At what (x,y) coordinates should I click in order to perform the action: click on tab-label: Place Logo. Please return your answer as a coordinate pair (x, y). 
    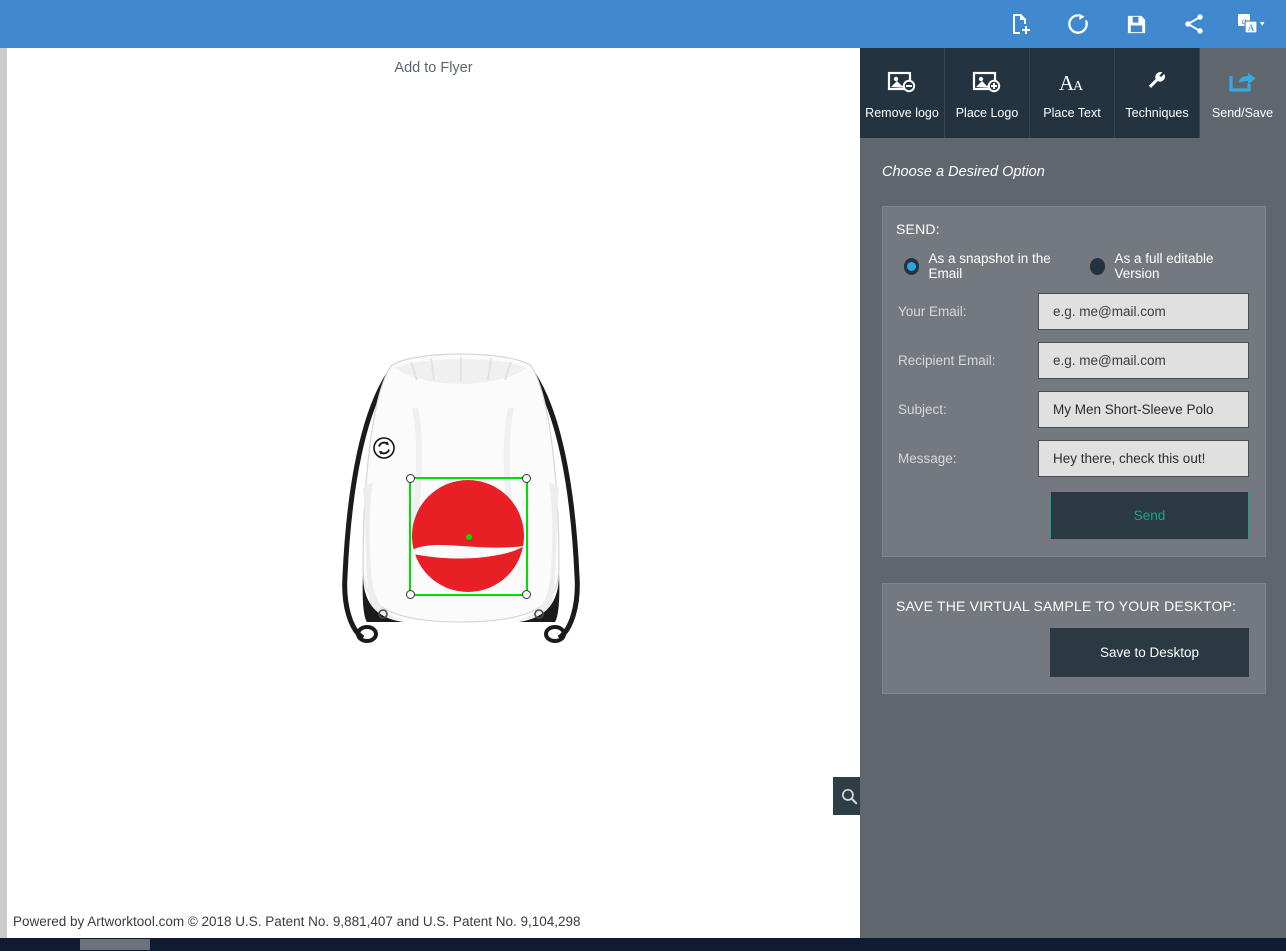
    Looking at the image, I should click on (987, 112).